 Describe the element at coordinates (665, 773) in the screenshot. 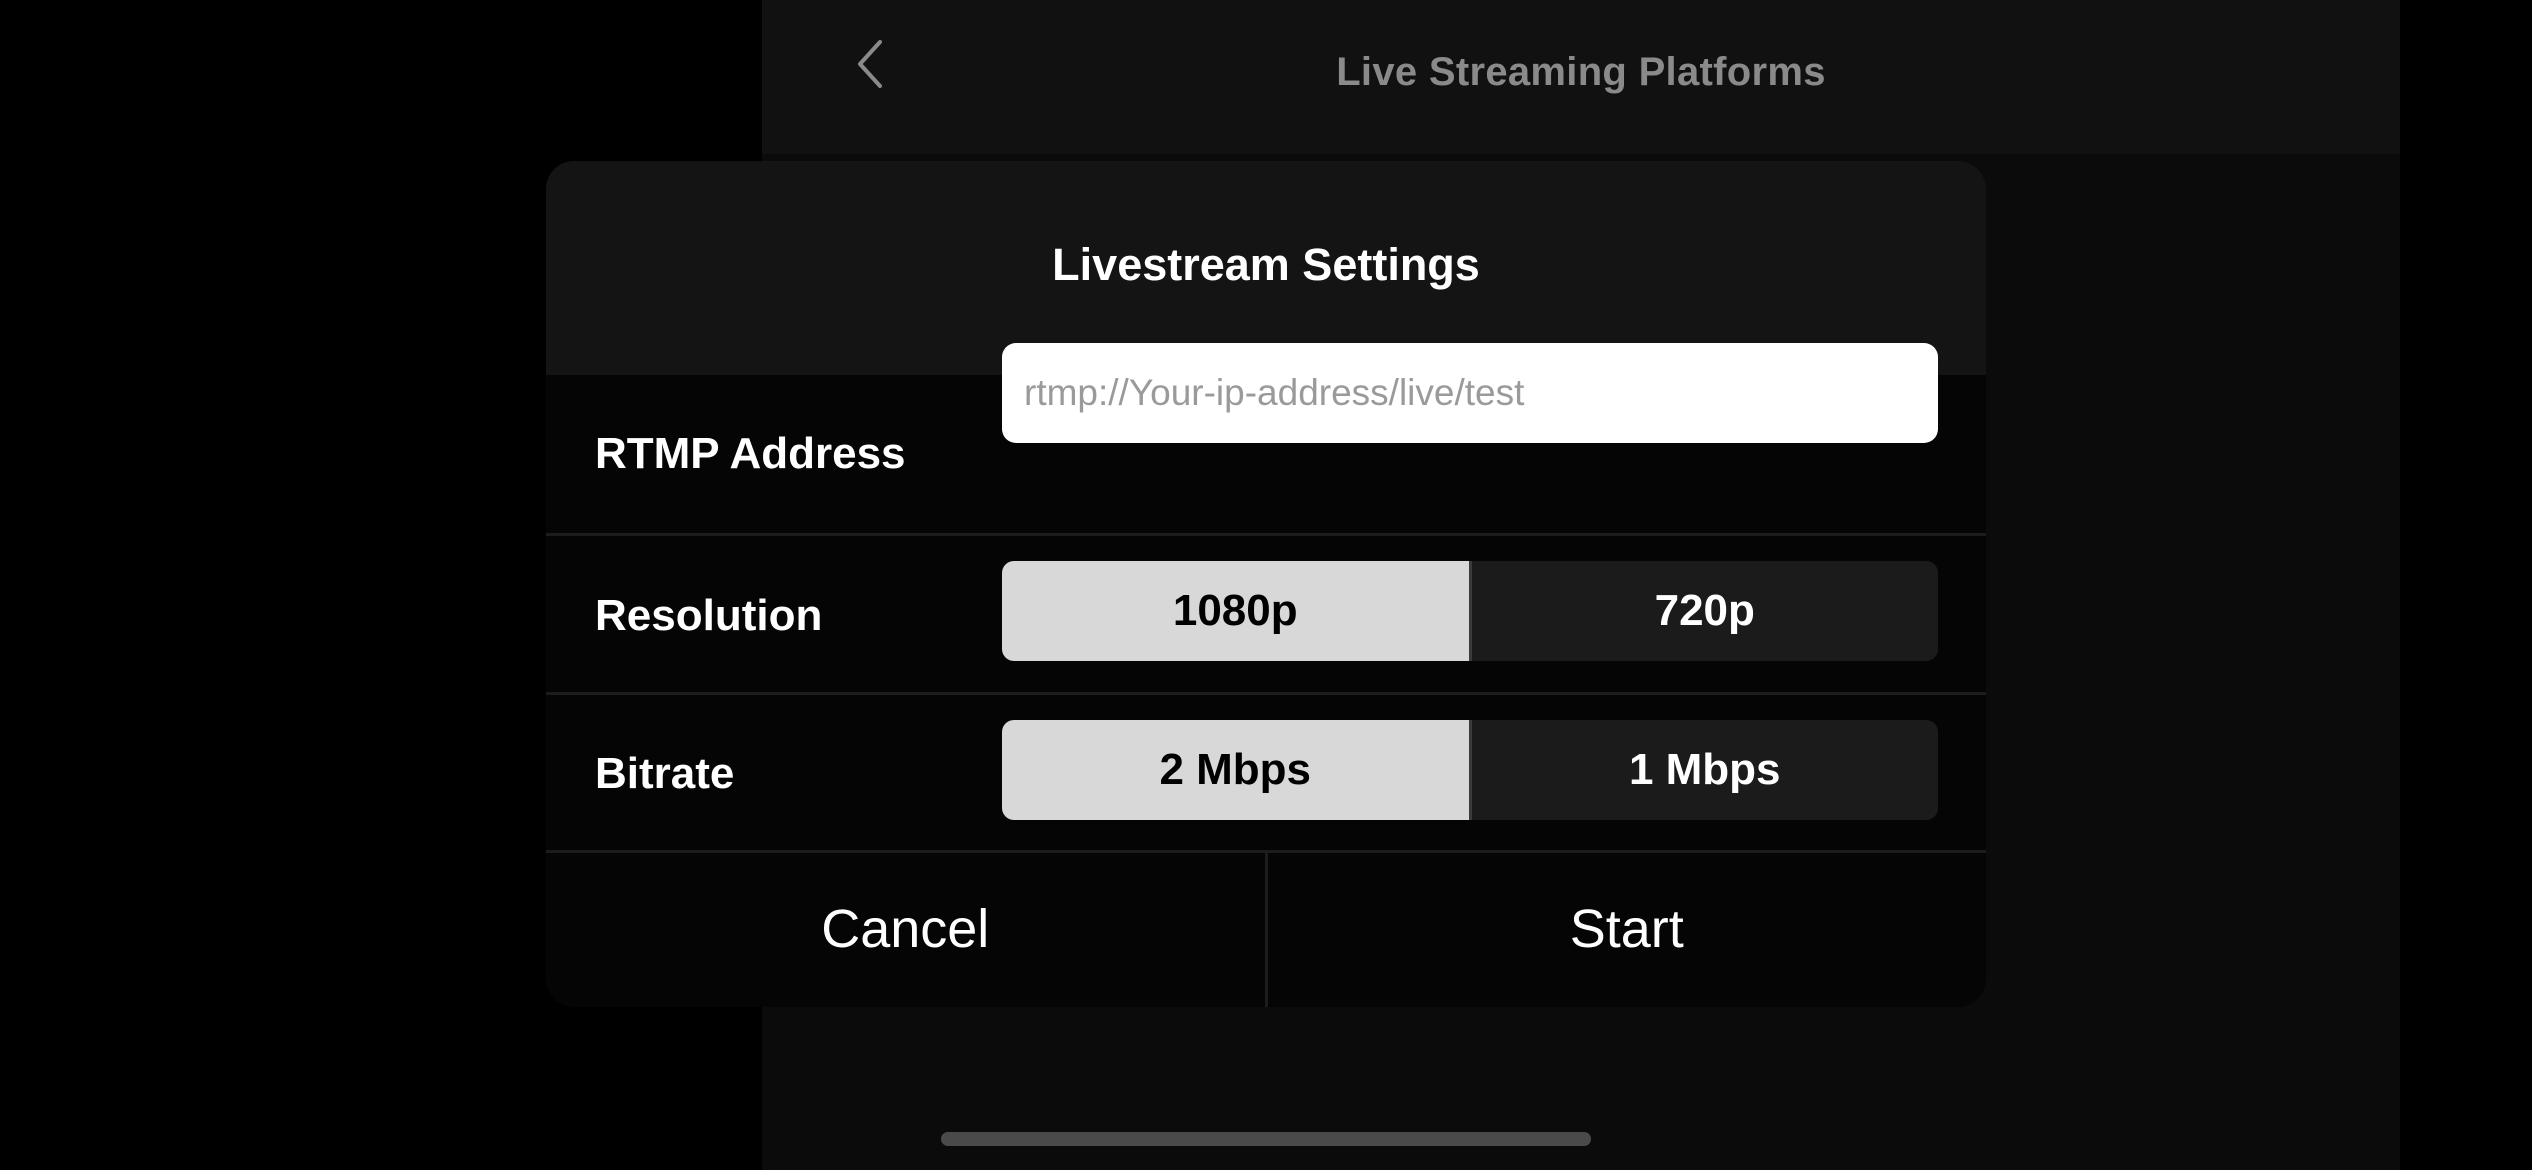

I see `bitrate-label: Bitrate` at that location.